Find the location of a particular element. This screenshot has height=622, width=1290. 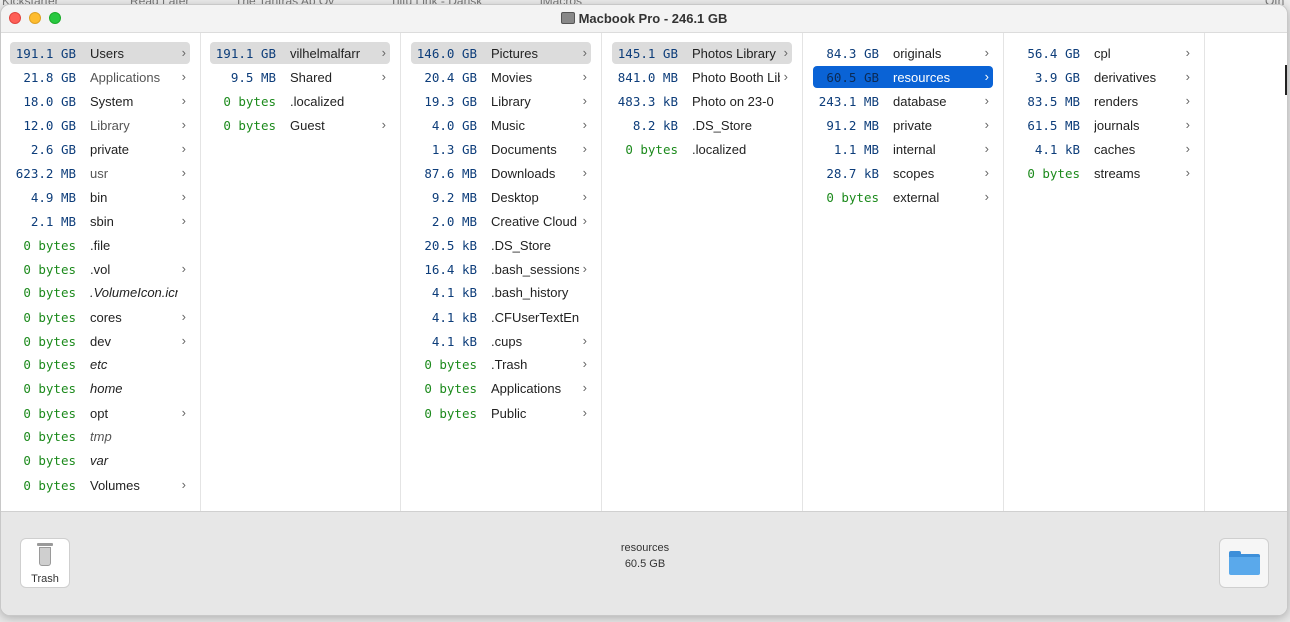

file-row: 9.2 MB Desktop › is located at coordinates (501, 197).